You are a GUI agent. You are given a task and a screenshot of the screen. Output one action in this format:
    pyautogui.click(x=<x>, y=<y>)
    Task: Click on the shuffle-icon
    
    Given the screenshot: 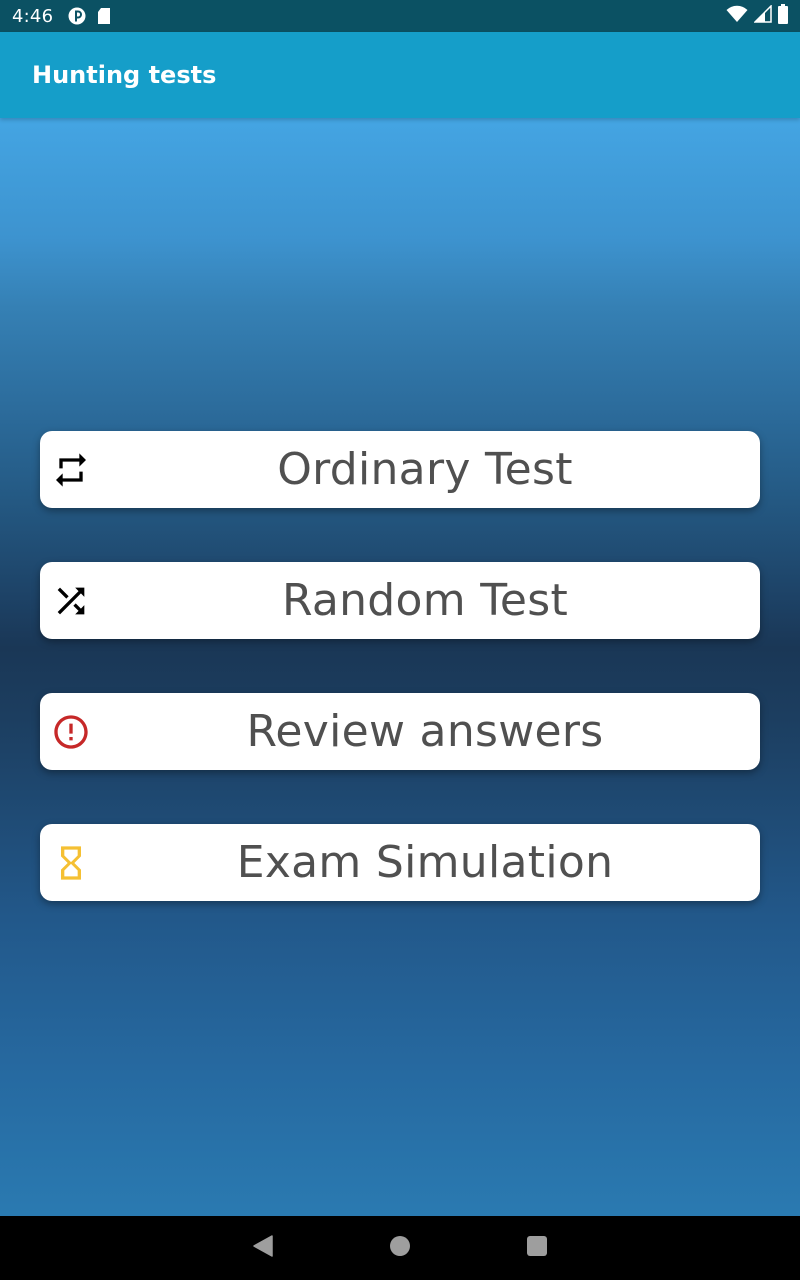 What is the action you would take?
    pyautogui.click(x=71, y=601)
    